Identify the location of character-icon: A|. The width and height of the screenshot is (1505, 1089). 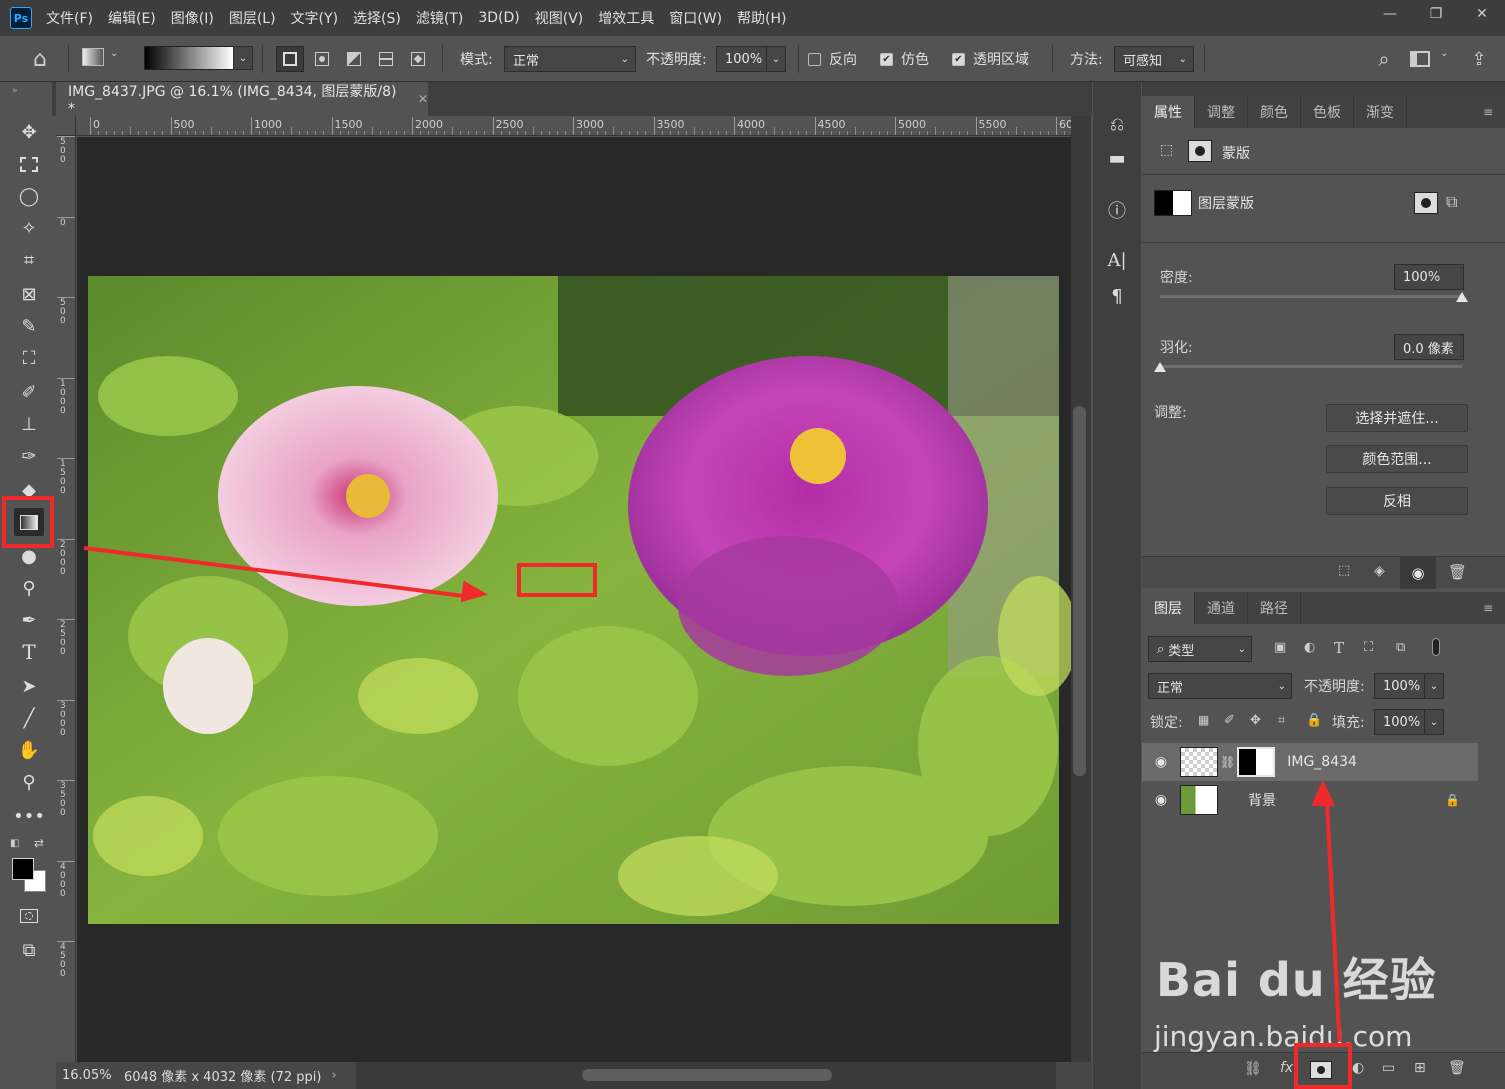
(1117, 260).